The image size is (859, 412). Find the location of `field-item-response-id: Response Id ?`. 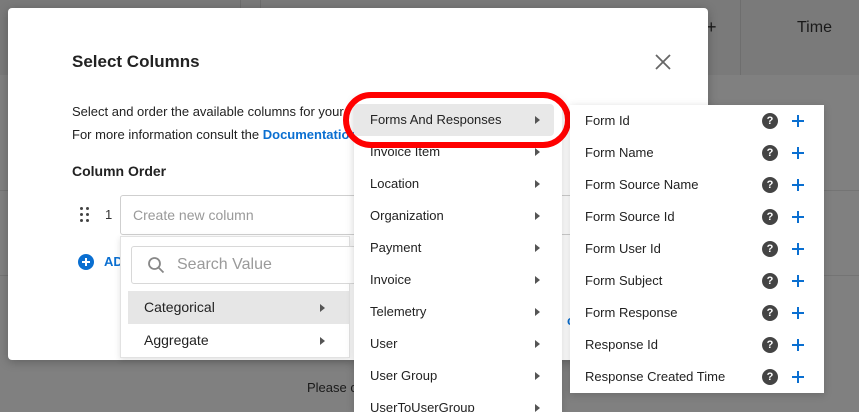

field-item-response-id: Response Id ? is located at coordinates (697, 345).